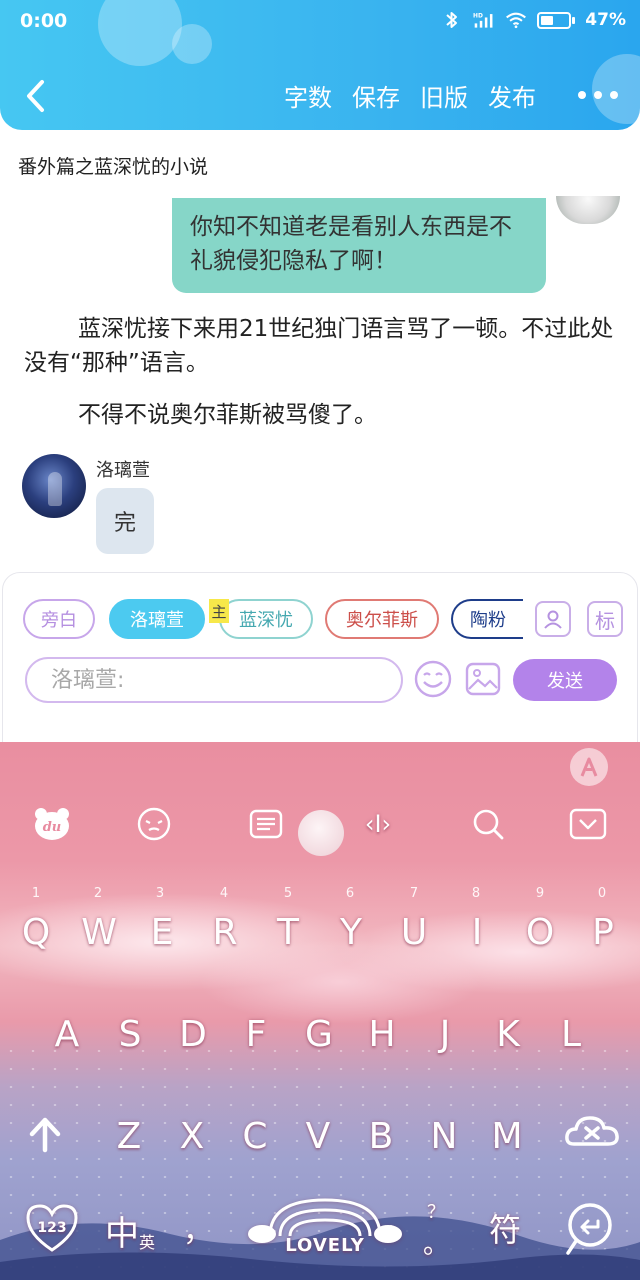 The height and width of the screenshot is (1280, 640). What do you see at coordinates (507, 1136) in the screenshot?
I see `key-m: M` at bounding box center [507, 1136].